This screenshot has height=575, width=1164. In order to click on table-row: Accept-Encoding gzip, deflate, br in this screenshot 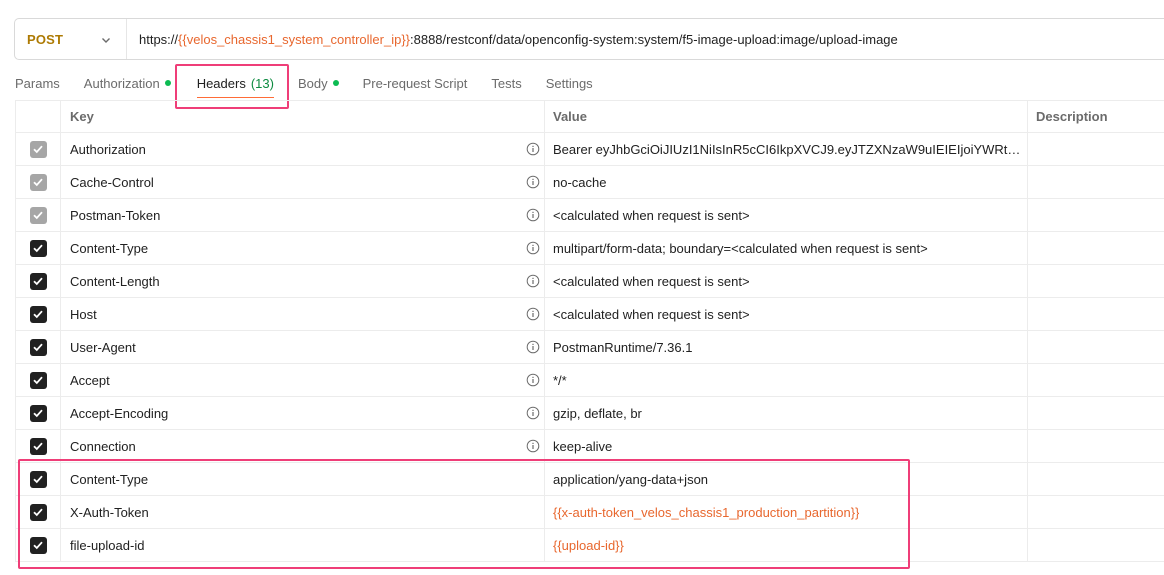, I will do `click(589, 413)`.